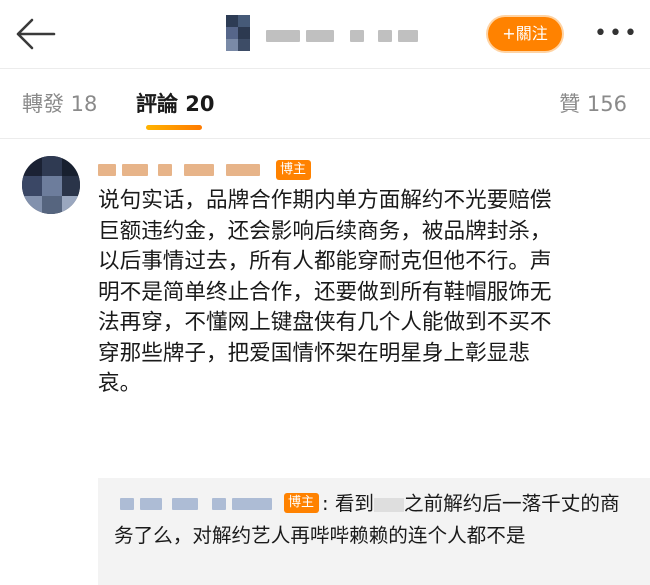  What do you see at coordinates (389, 504) in the screenshot?
I see `redacted-name` at bounding box center [389, 504].